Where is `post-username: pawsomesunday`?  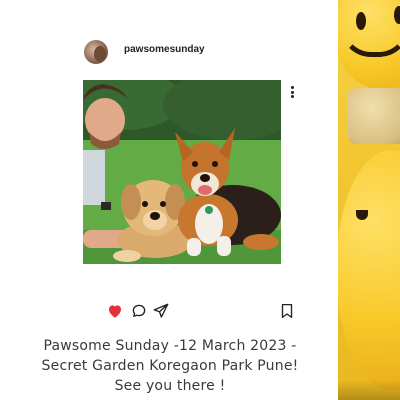
post-username: pawsomesunday is located at coordinates (164, 49).